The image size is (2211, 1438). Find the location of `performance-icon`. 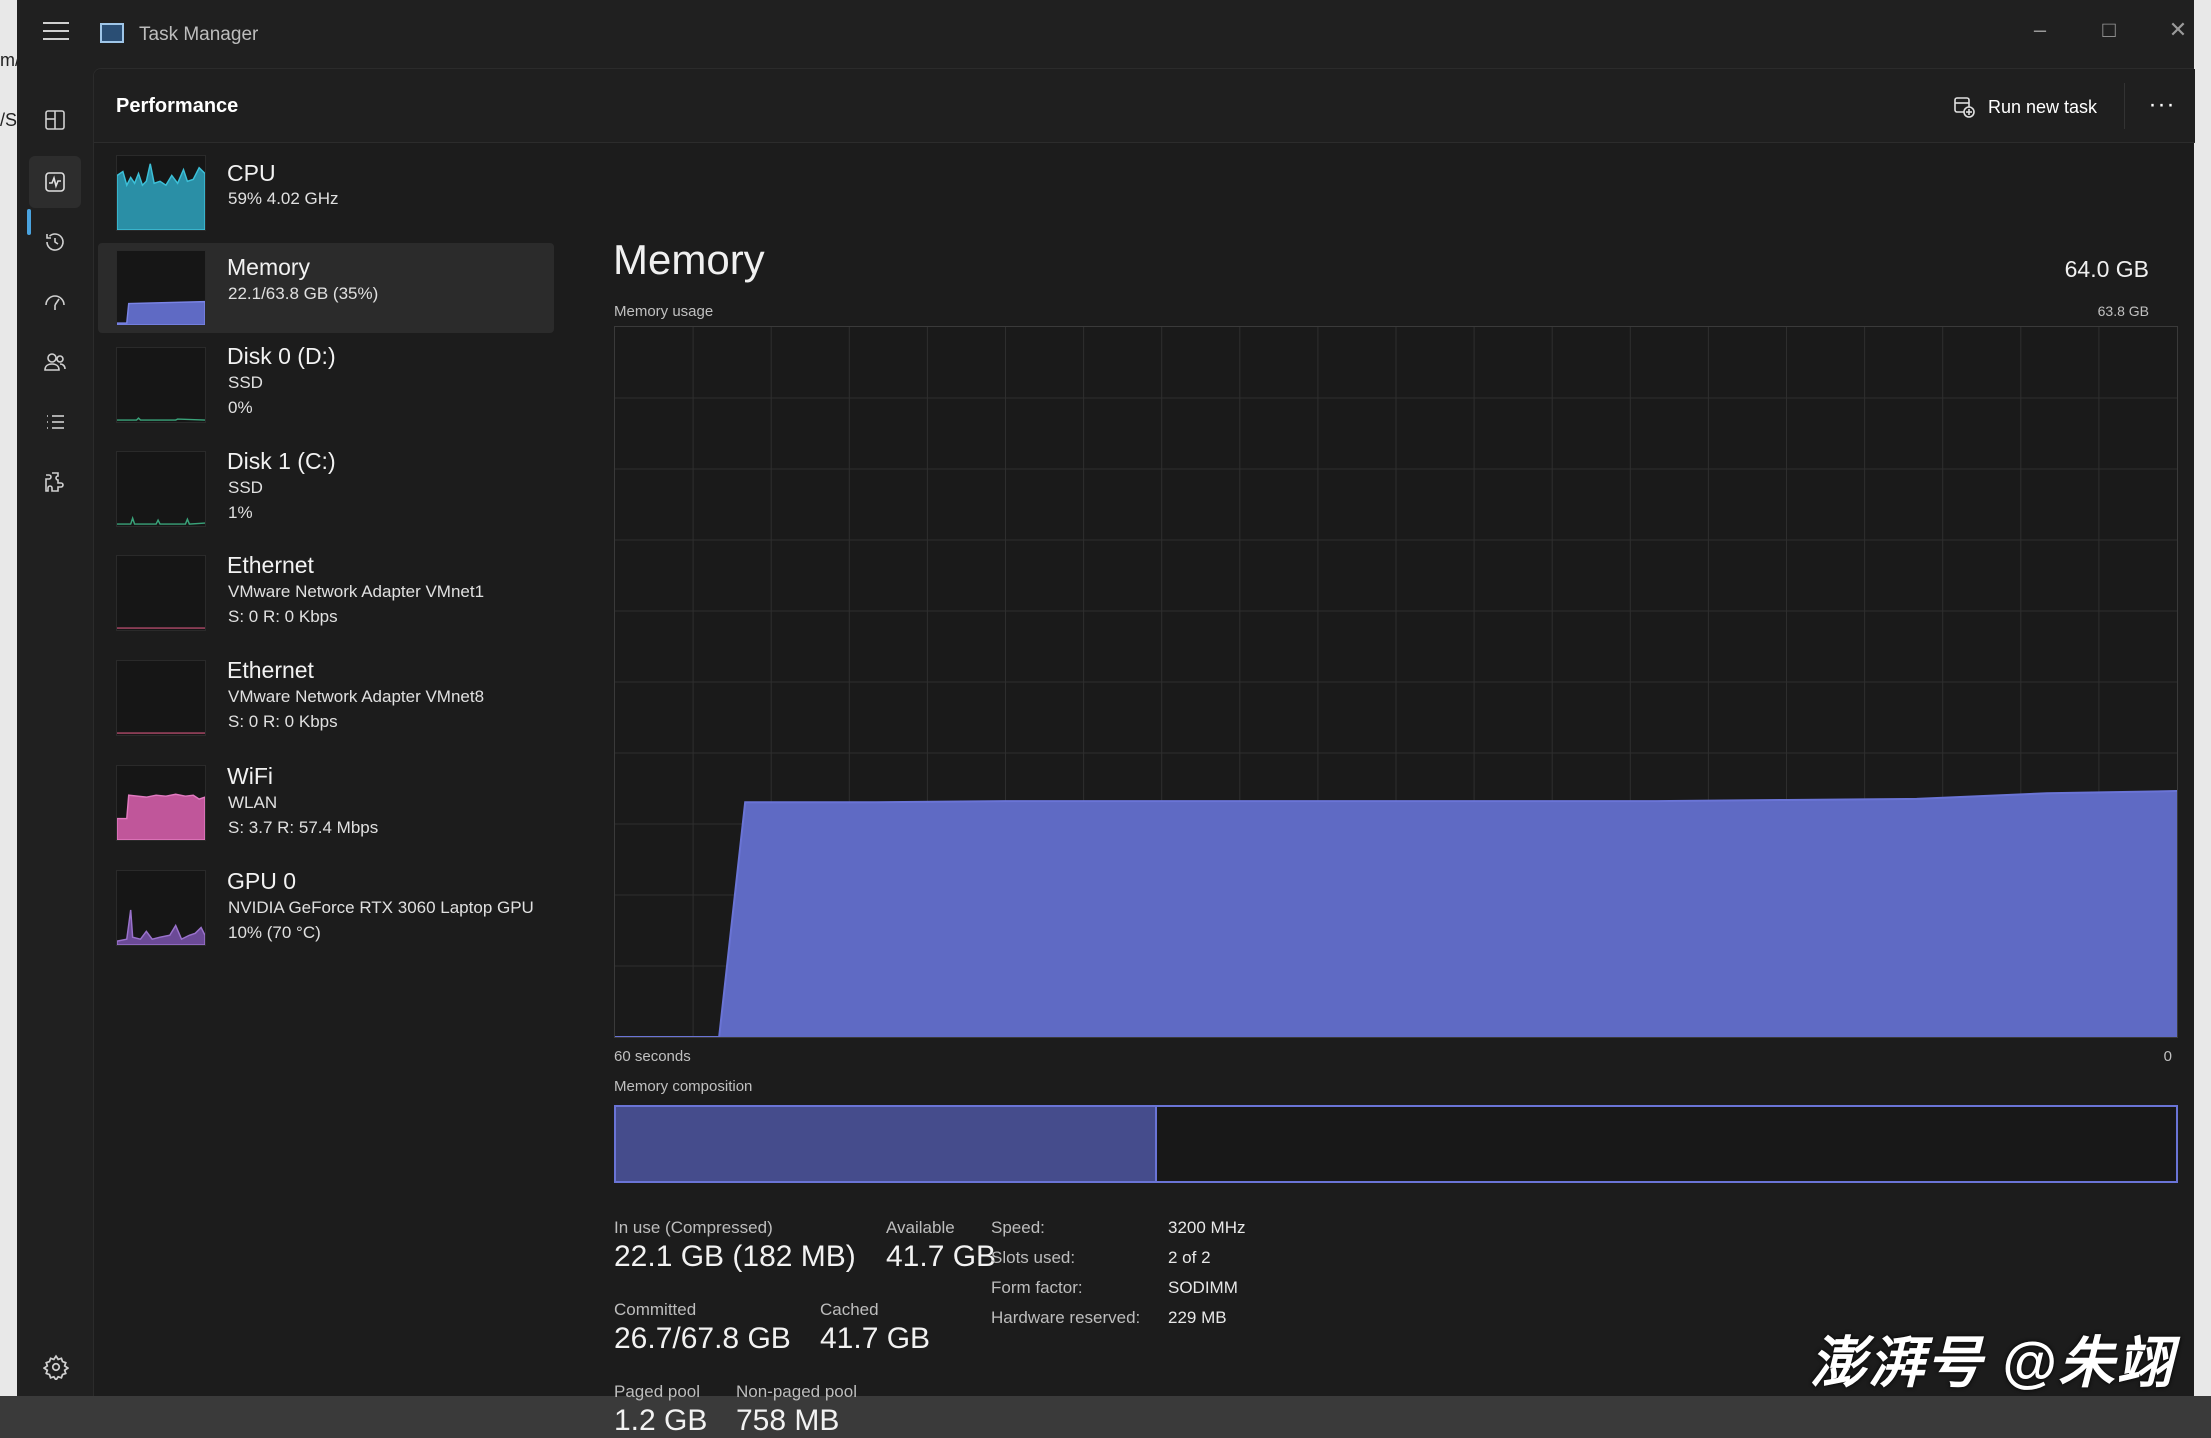

performance-icon is located at coordinates (55, 182).